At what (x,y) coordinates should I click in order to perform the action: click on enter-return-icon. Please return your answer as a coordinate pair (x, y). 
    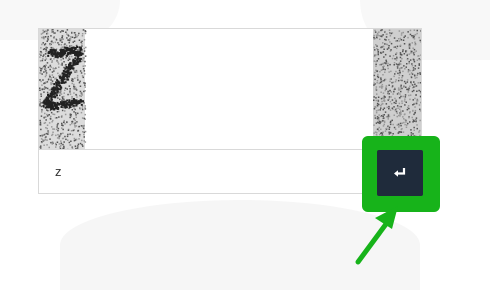
    Looking at the image, I should click on (400, 173).